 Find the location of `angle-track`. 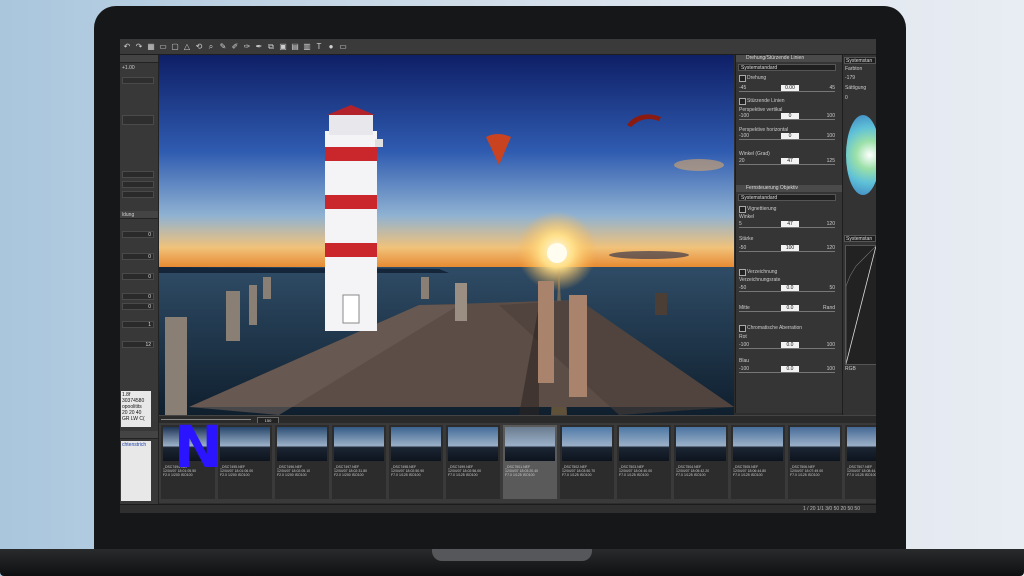

angle-track is located at coordinates (787, 164).